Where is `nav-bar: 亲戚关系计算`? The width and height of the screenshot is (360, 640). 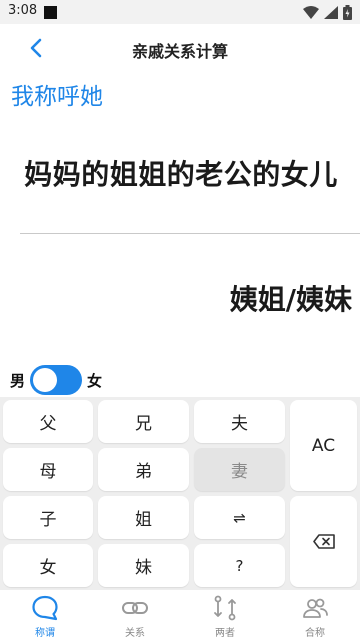 nav-bar: 亲戚关系计算 is located at coordinates (180, 48).